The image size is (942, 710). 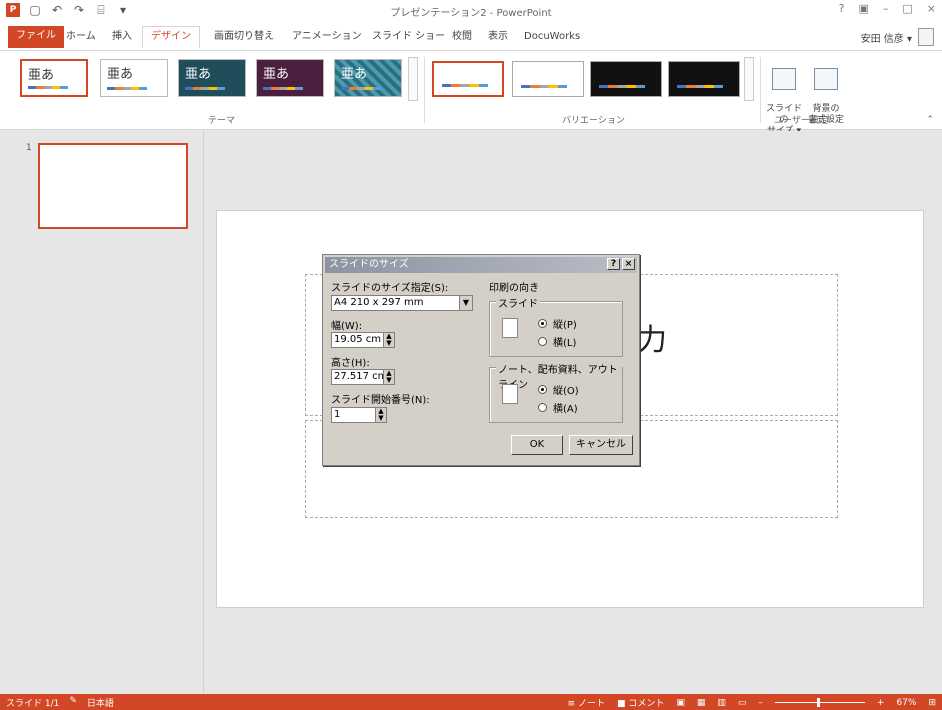 I want to click on zoom-level: 67%, so click(x=906, y=703).